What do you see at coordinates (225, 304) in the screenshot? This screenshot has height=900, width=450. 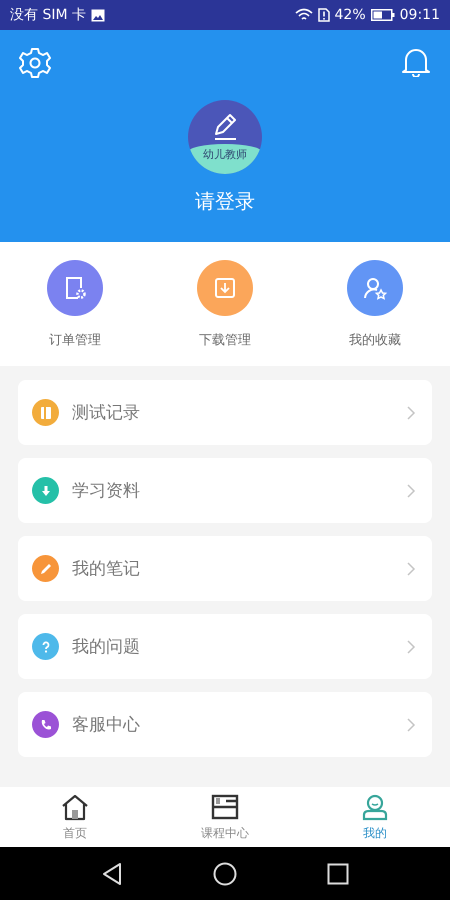 I see `shortcut-button: 下载管理` at bounding box center [225, 304].